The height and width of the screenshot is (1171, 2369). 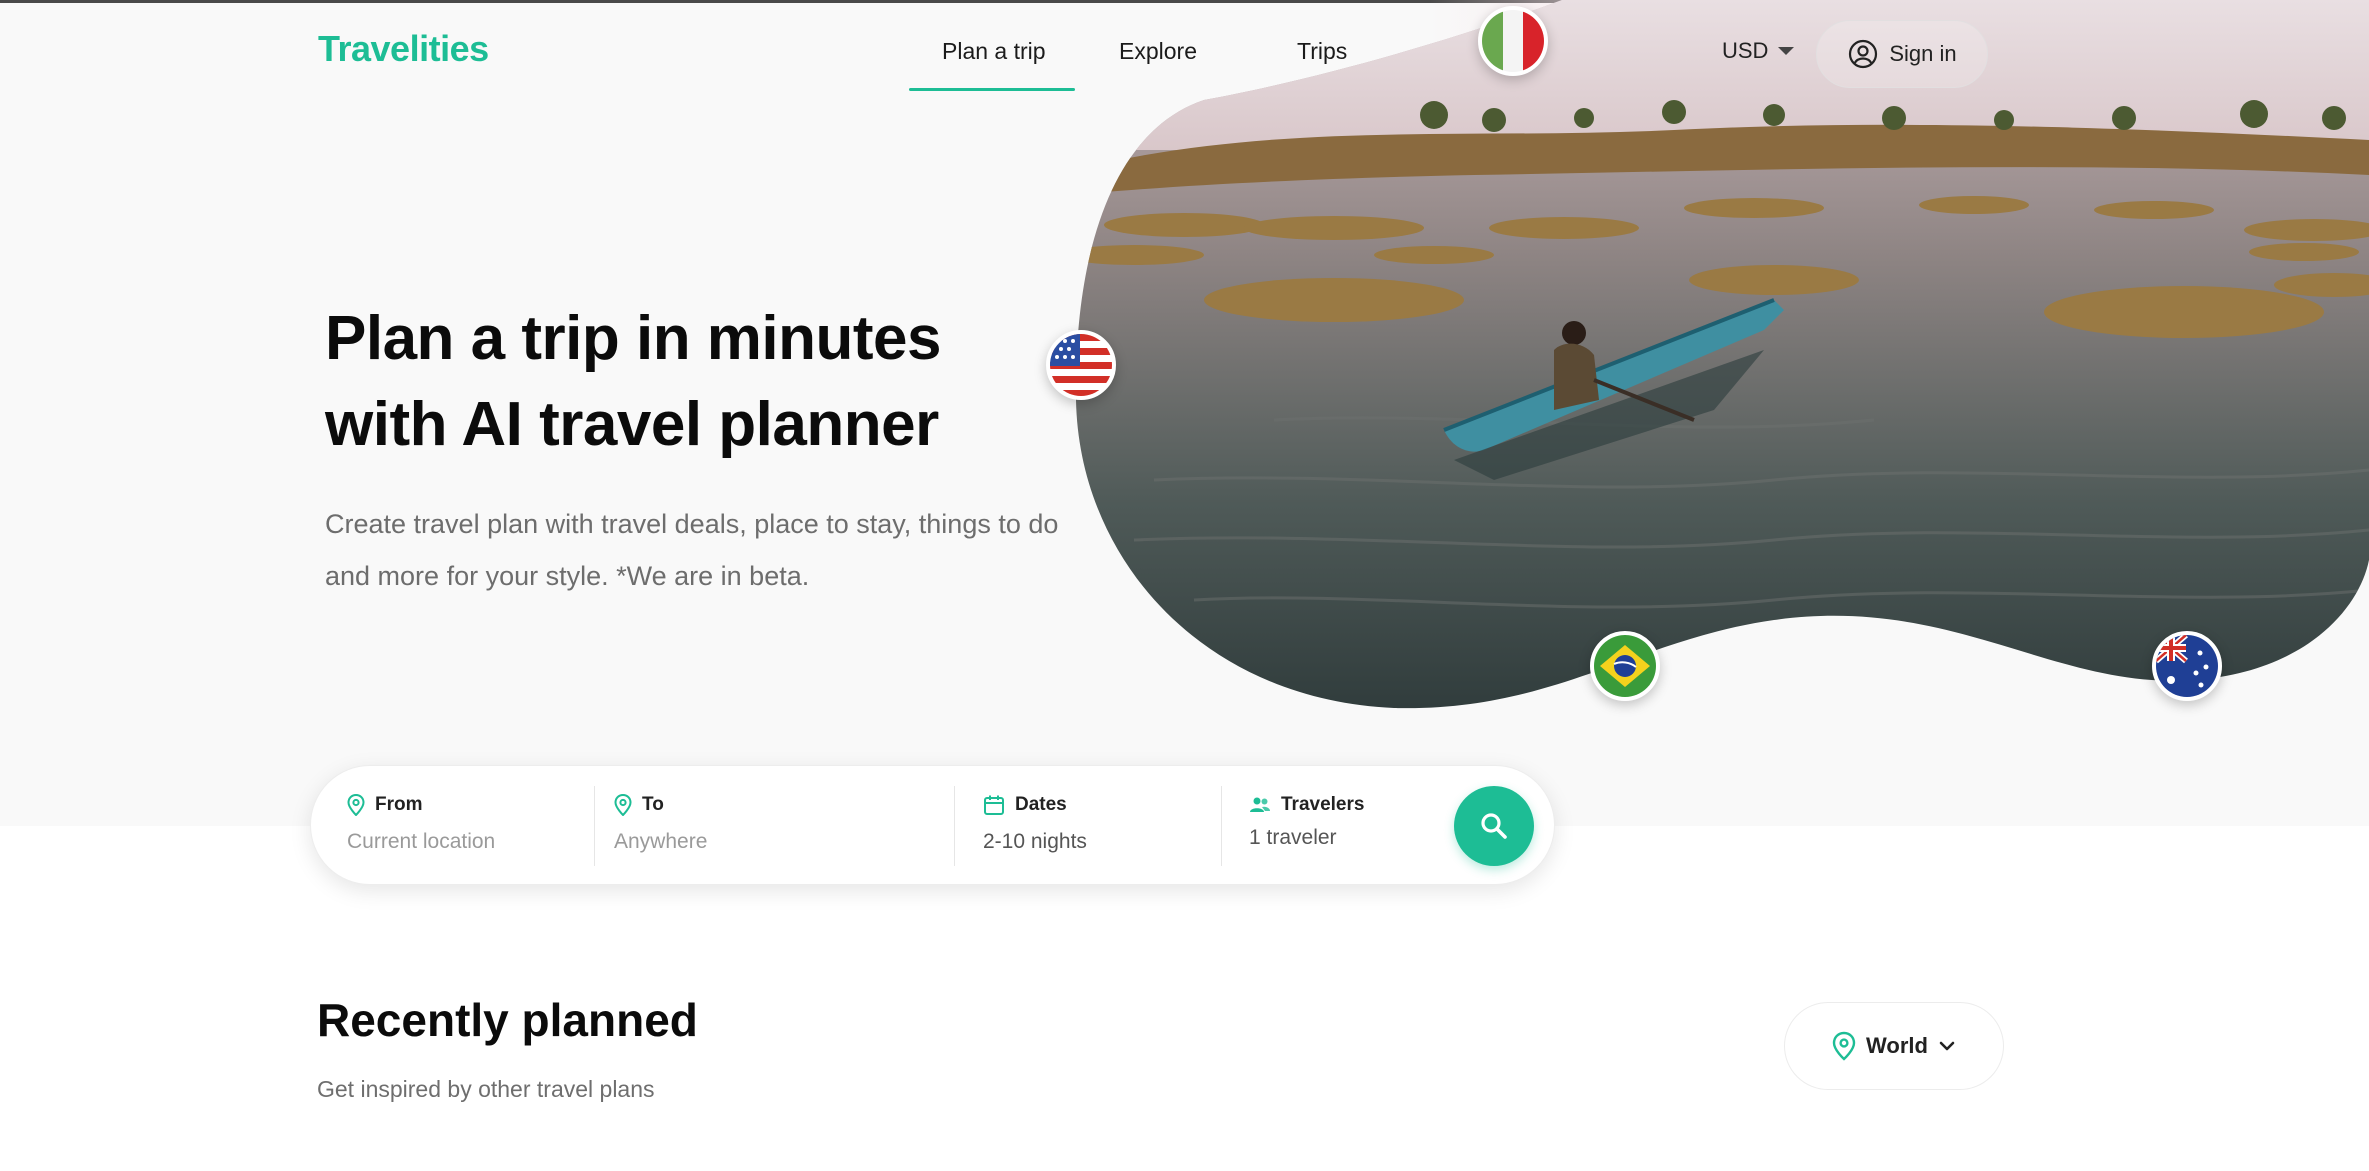 I want to click on hero-title-line1: Plan a trip in minutes, so click(x=633, y=338).